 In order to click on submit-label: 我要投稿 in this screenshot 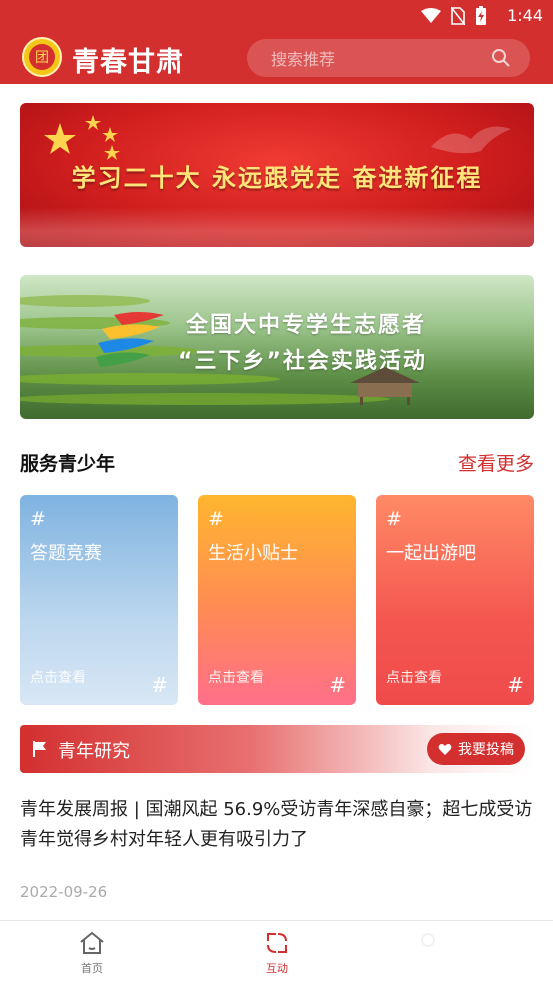, I will do `click(486, 750)`.